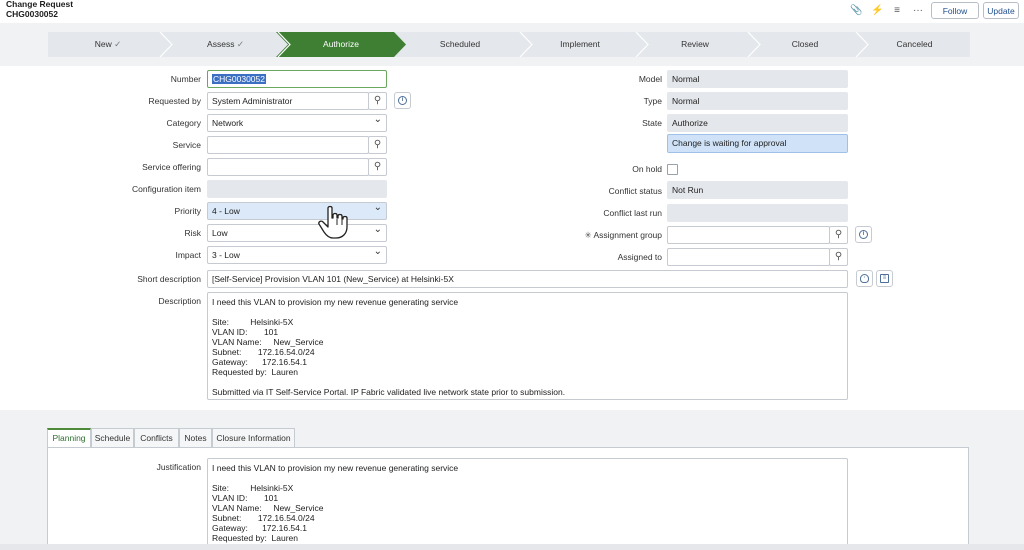 The width and height of the screenshot is (1024, 550). I want to click on state-field: Authorize, so click(757, 123).